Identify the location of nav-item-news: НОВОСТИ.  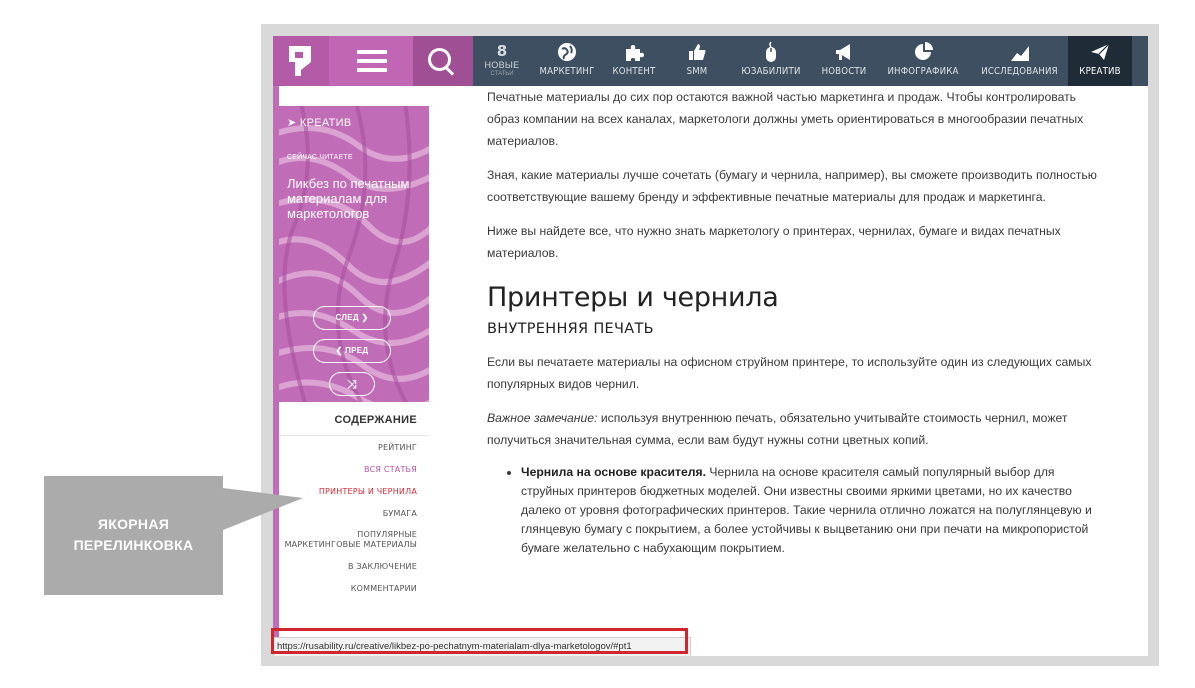
(844, 61).